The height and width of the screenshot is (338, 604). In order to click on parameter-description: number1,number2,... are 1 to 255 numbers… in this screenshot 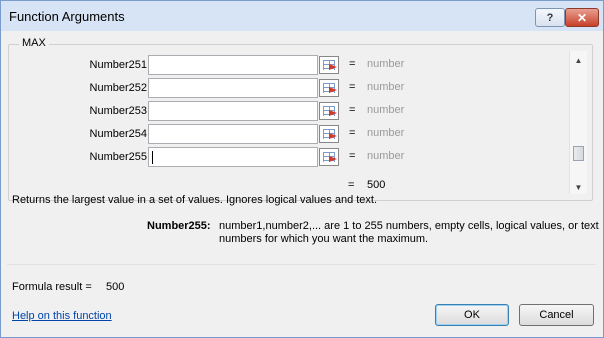, I will do `click(409, 232)`.